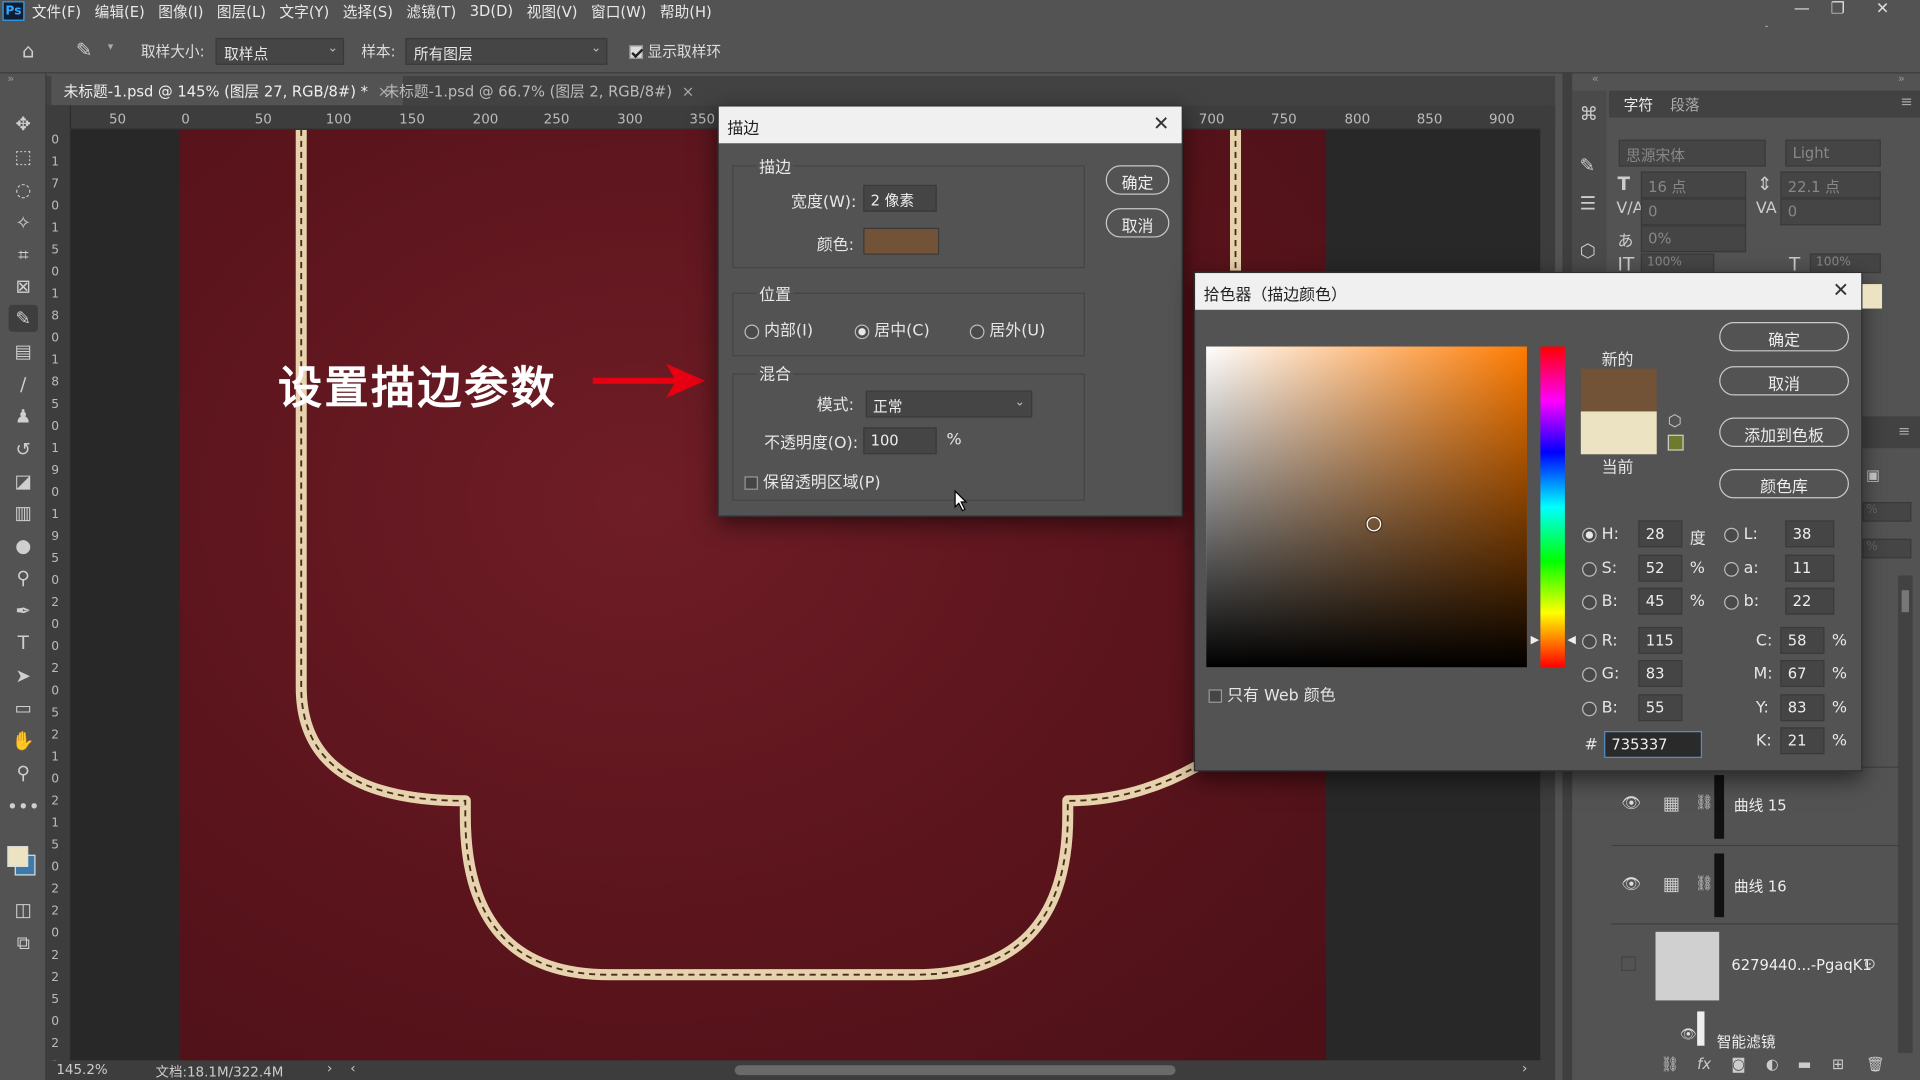  I want to click on sample-size-select: 取样点 ⌄, so click(280, 51).